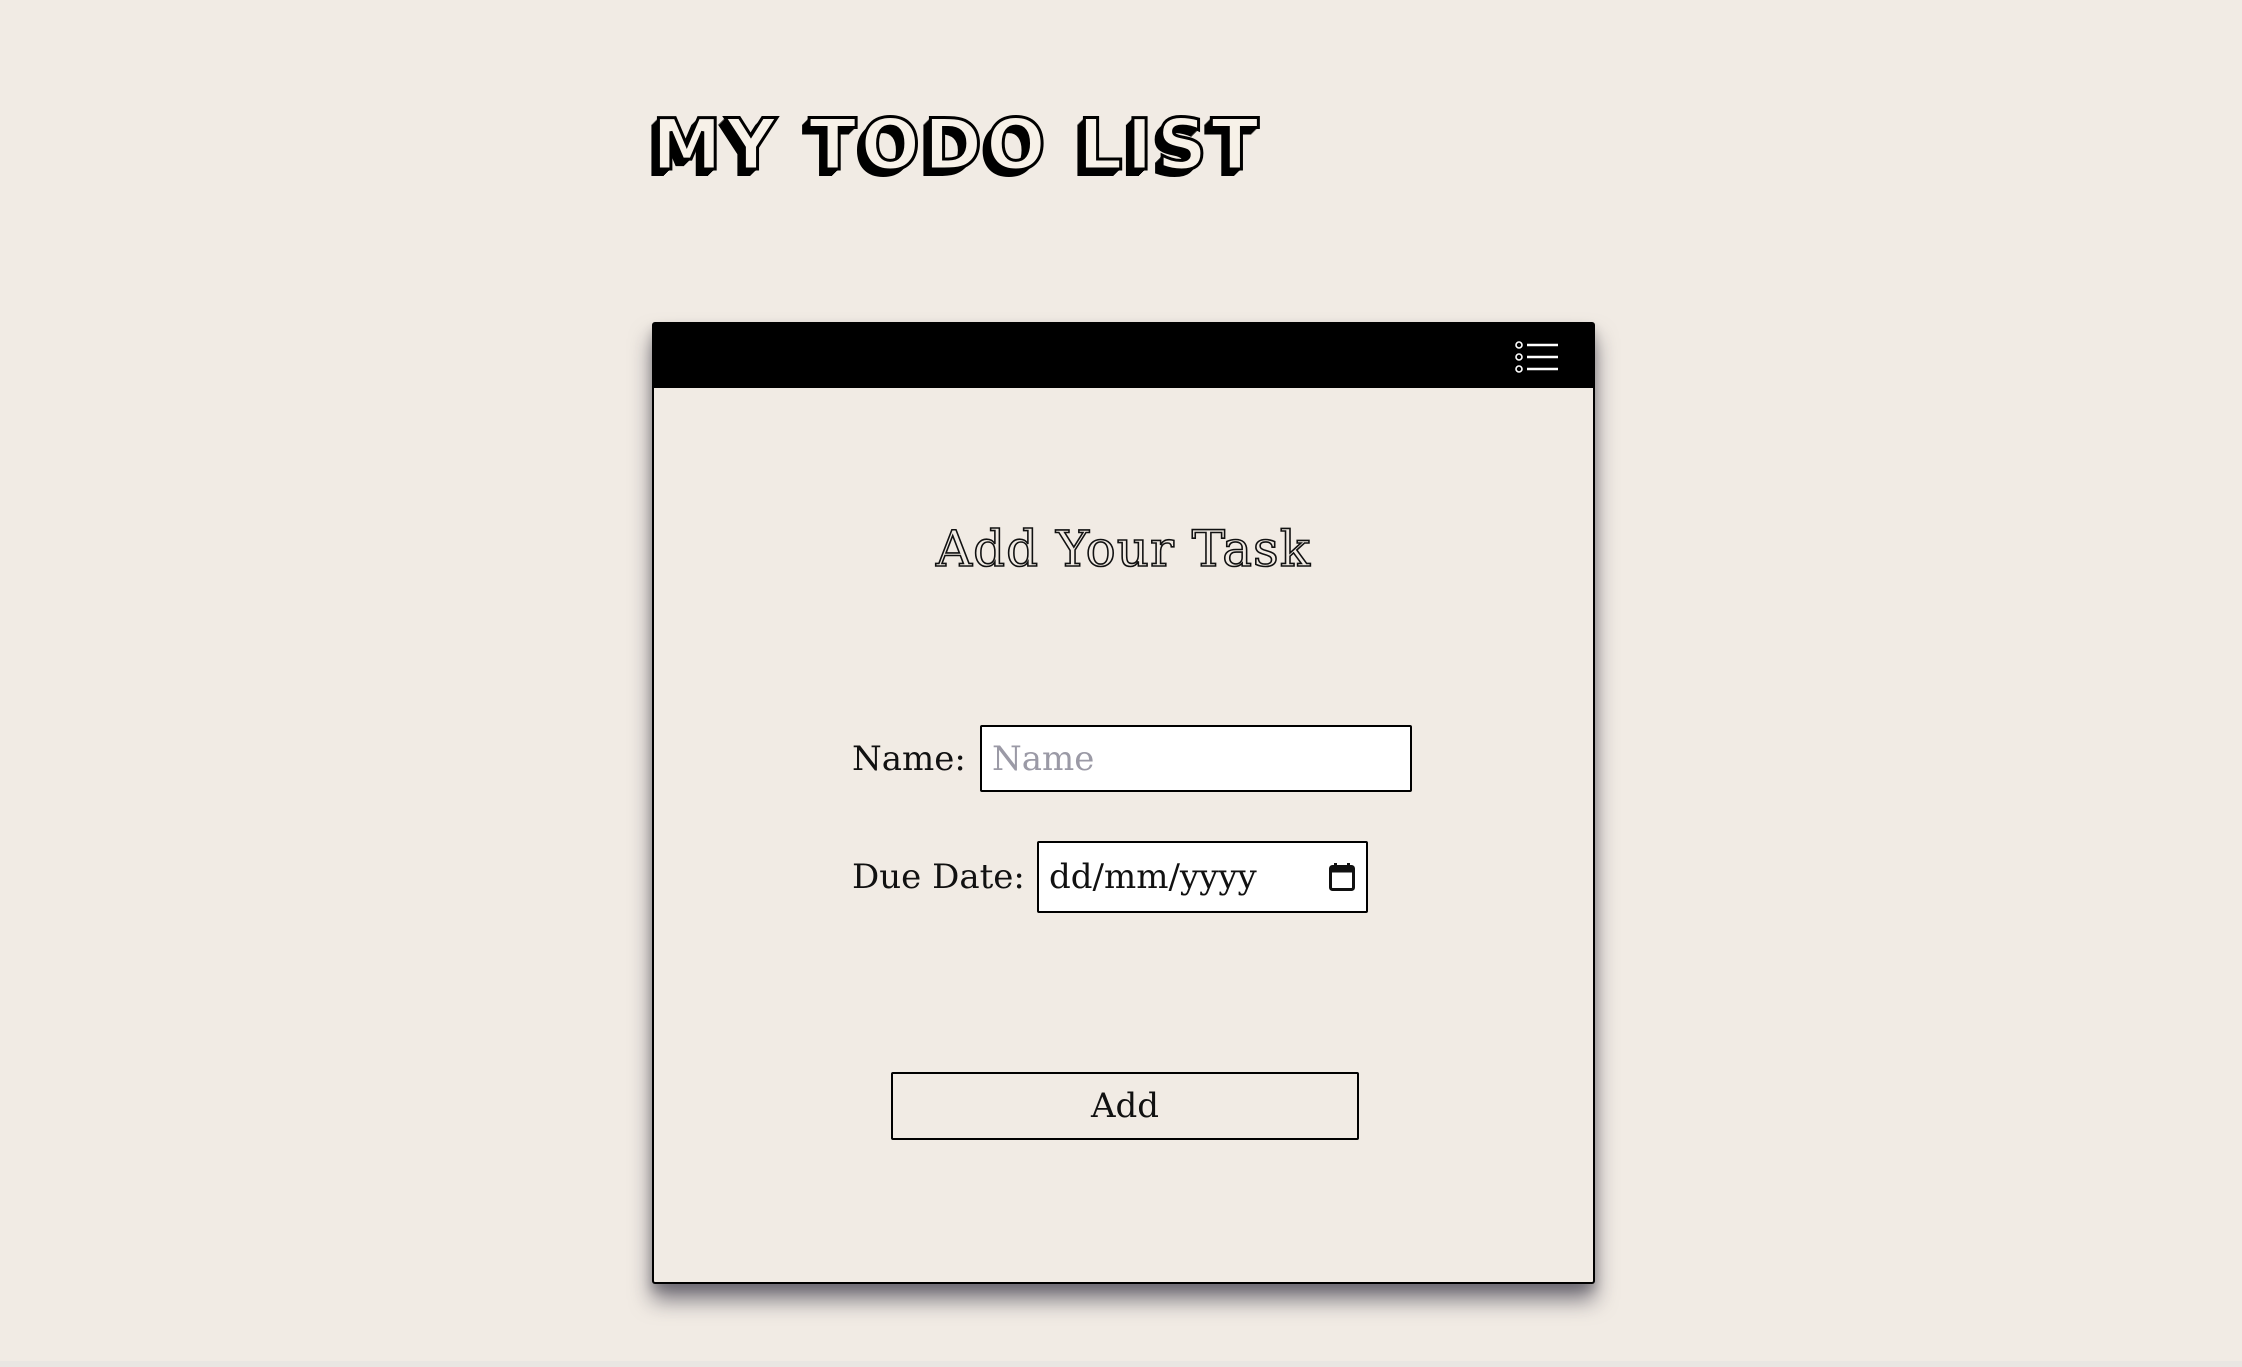 The image size is (2242, 1367). What do you see at coordinates (1196, 758) in the screenshot?
I see `name-input` at bounding box center [1196, 758].